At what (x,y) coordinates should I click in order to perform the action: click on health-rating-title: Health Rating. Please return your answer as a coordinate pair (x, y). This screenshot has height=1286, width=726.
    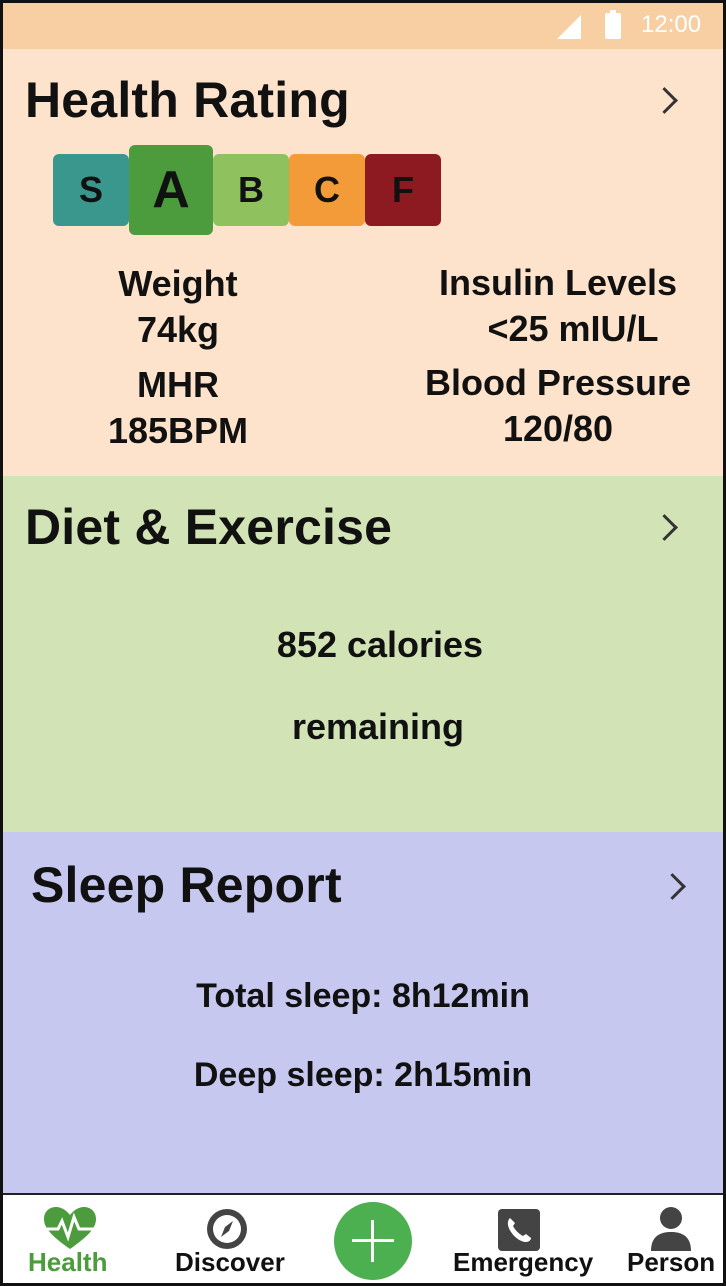
    Looking at the image, I should click on (187, 100).